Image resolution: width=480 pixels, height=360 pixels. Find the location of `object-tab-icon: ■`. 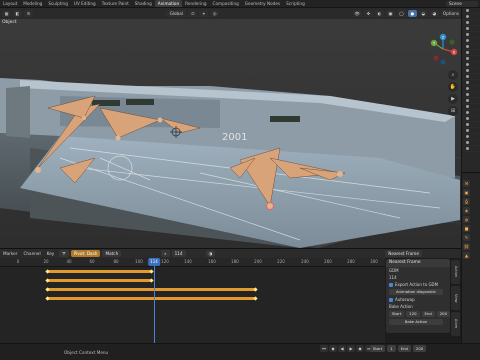

object-tab-icon: ■ is located at coordinates (466, 228).